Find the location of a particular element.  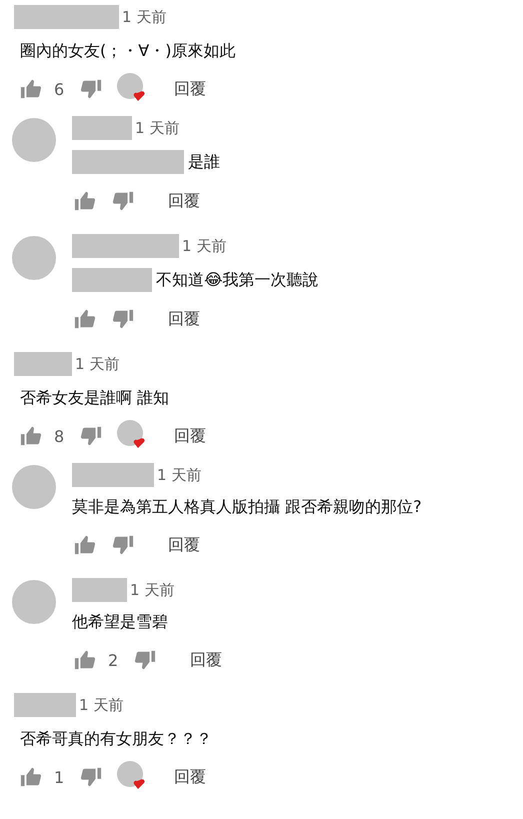

like-count: 2 is located at coordinates (113, 660).